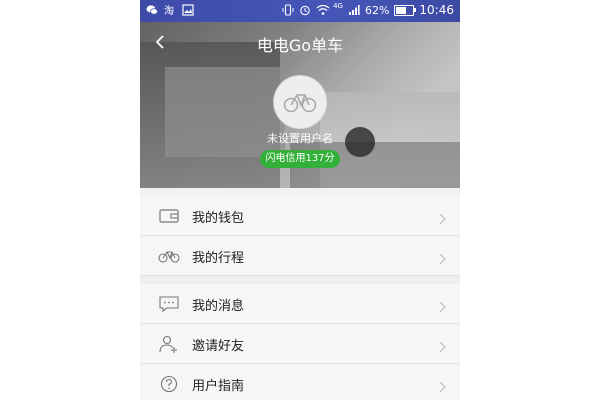 The image size is (600, 400). I want to click on status-bar: 淘 4G 62% 10:46, so click(300, 11).